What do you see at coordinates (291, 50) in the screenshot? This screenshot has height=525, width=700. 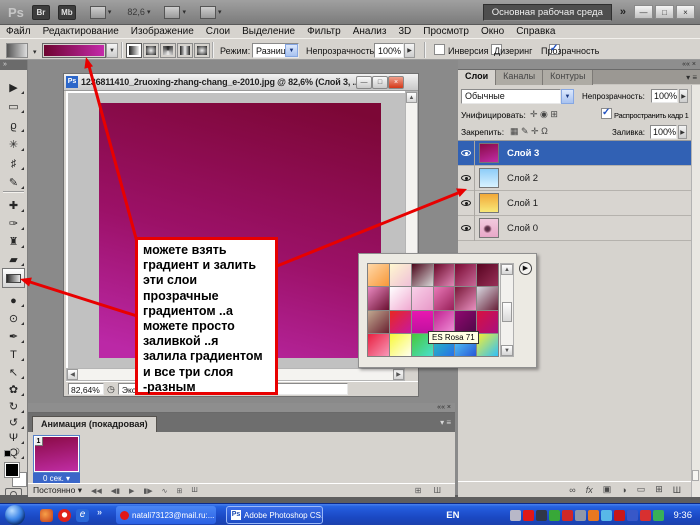 I see `mode-select-arrow: ▼` at bounding box center [291, 50].